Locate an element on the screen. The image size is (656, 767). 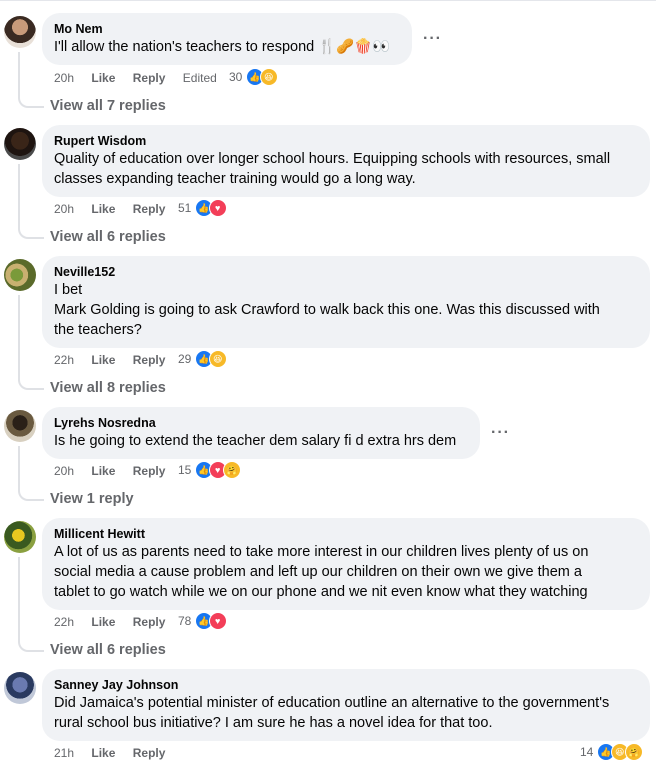
reaction-count: 14 is located at coordinates (587, 752).